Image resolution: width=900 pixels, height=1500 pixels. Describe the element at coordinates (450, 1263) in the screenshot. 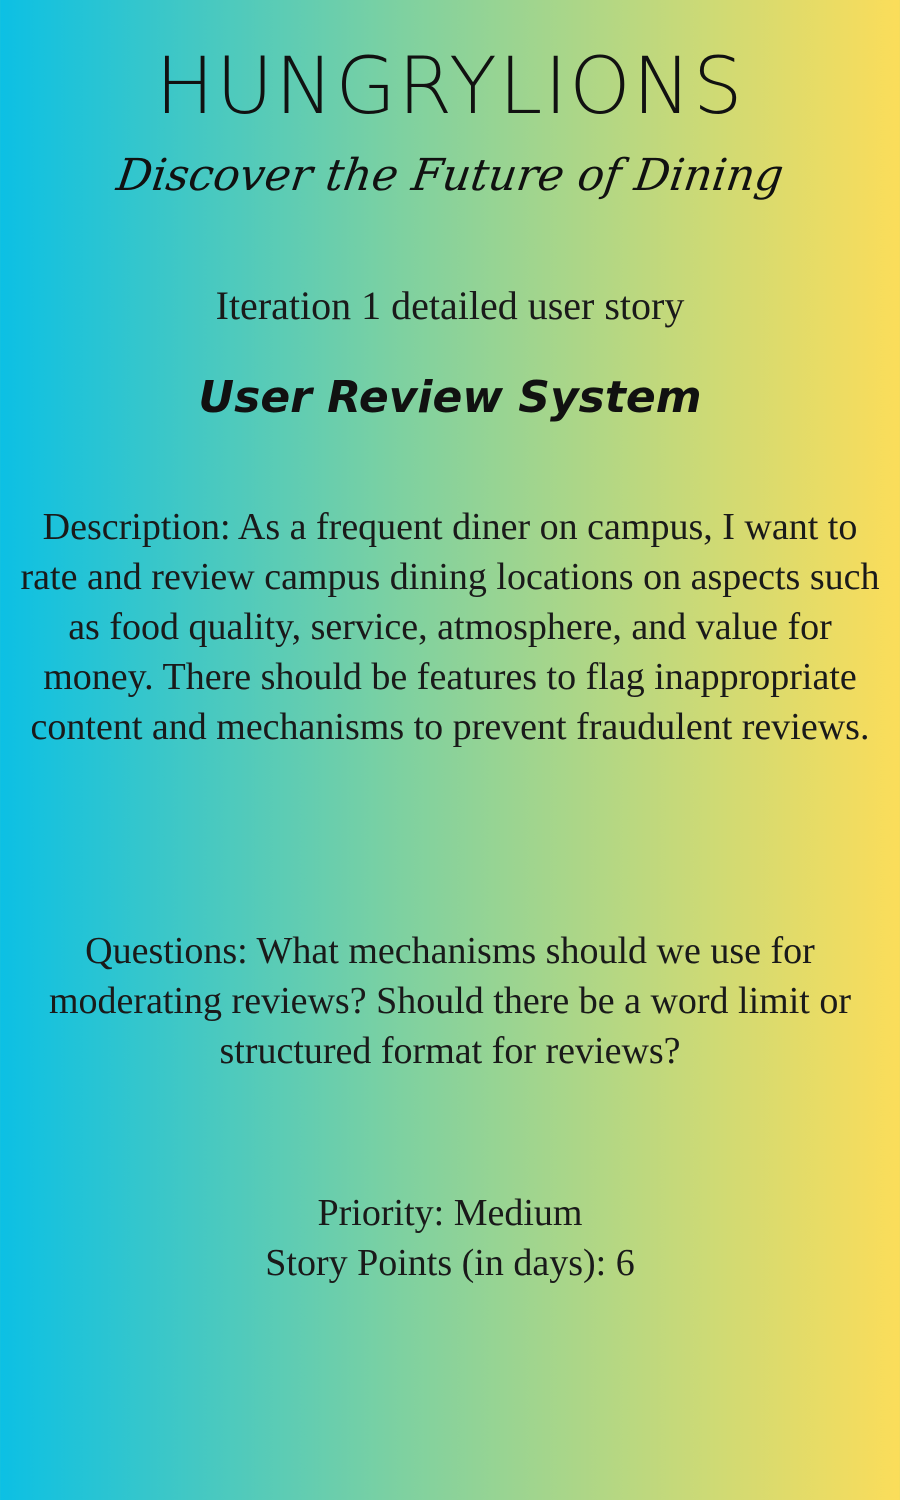

I see `story-points: Story Points (in days): 6` at that location.